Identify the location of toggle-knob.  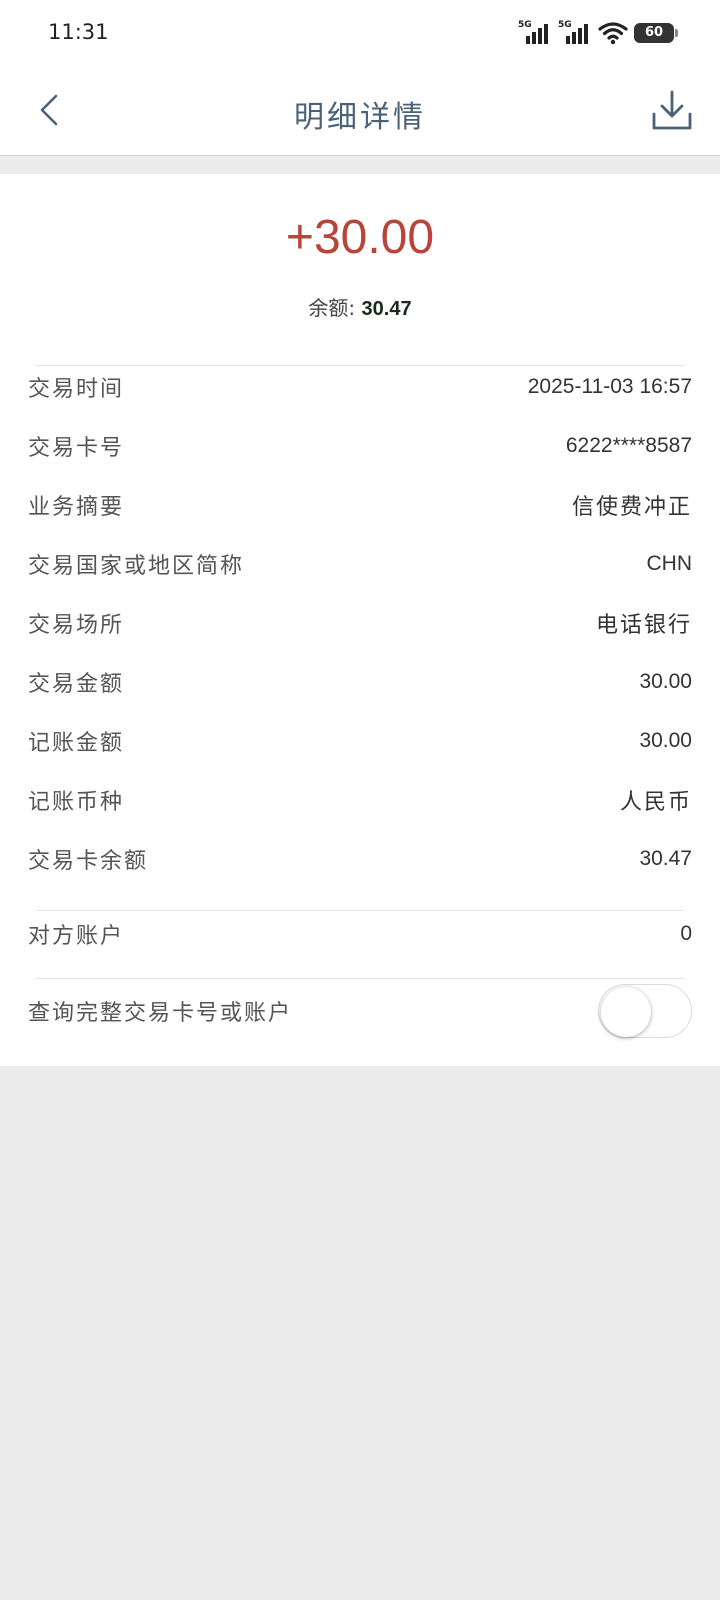
(626, 1012).